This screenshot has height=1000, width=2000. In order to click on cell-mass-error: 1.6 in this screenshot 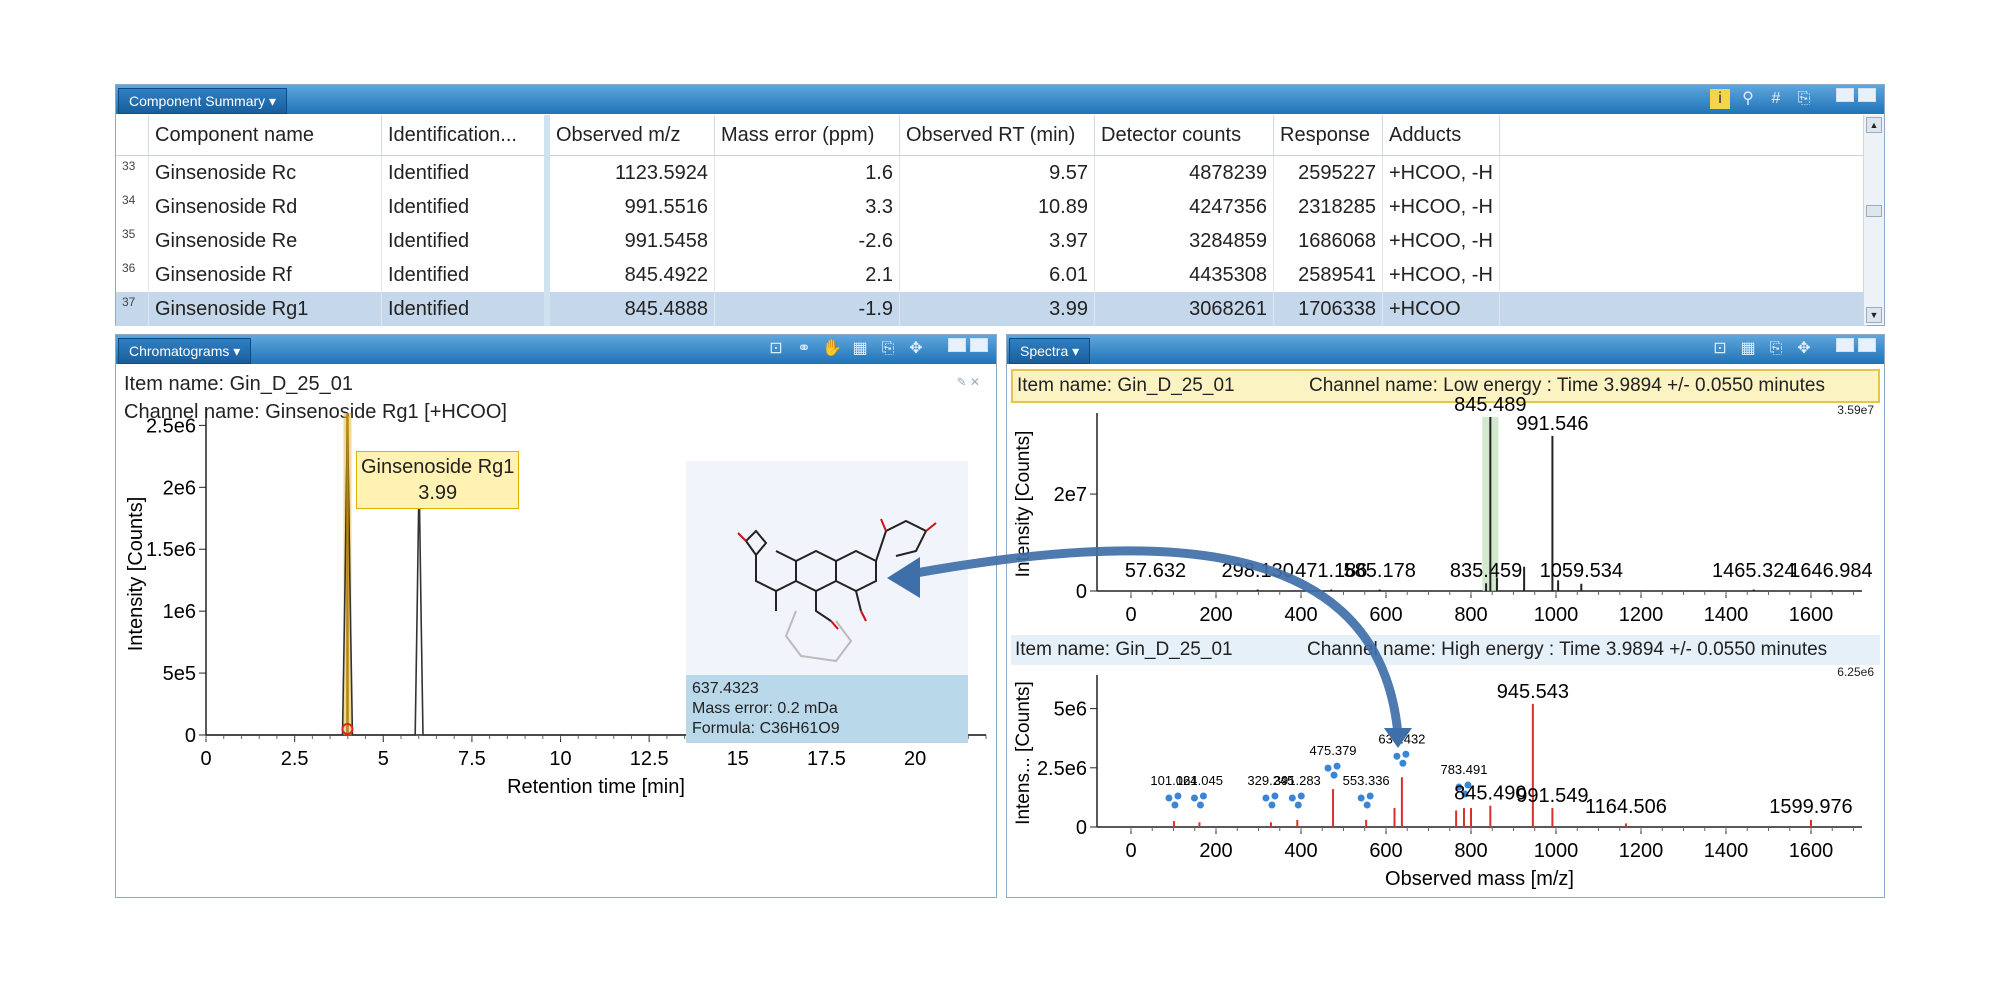, I will do `click(807, 172)`.